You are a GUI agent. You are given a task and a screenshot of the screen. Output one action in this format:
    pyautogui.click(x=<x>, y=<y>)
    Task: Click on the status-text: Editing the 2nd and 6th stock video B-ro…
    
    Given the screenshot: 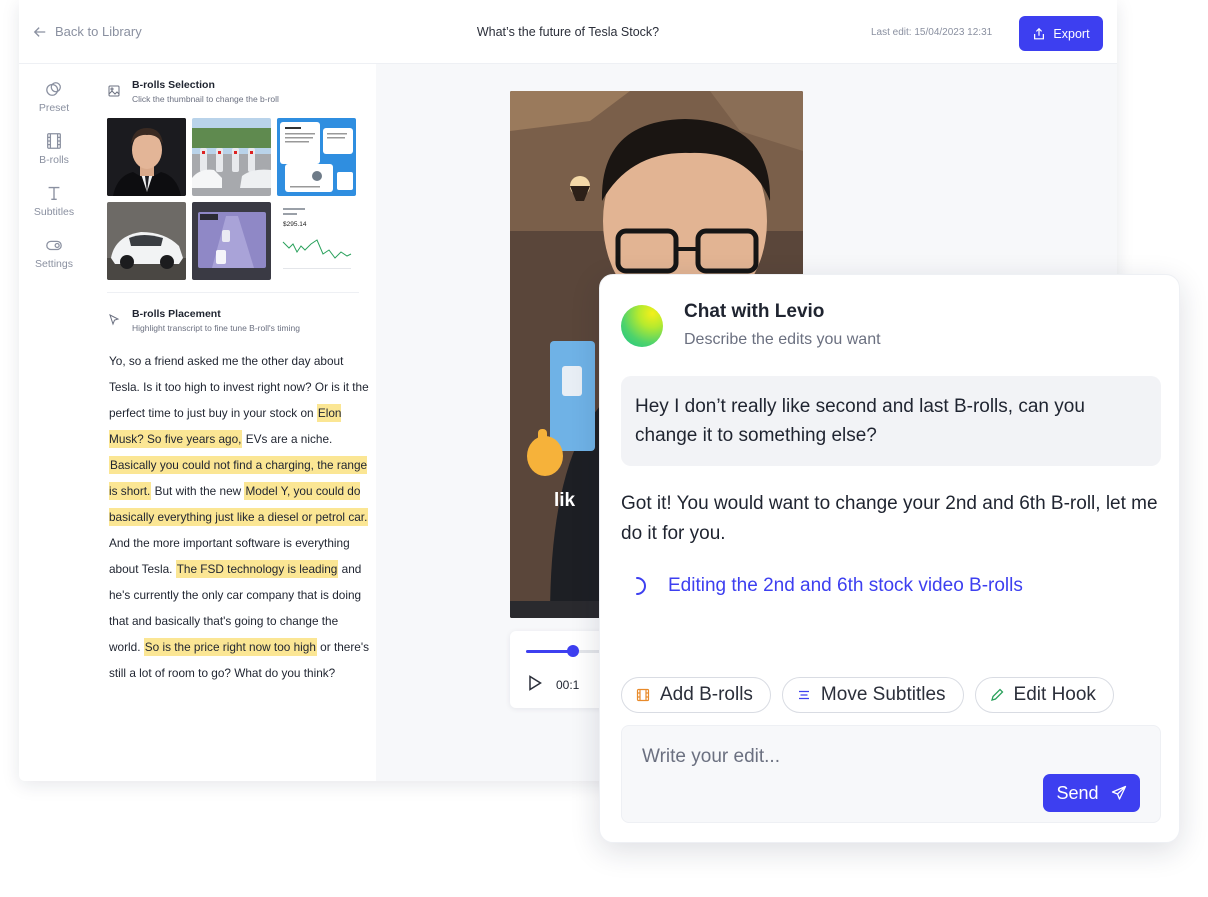 What is the action you would take?
    pyautogui.click(x=845, y=585)
    